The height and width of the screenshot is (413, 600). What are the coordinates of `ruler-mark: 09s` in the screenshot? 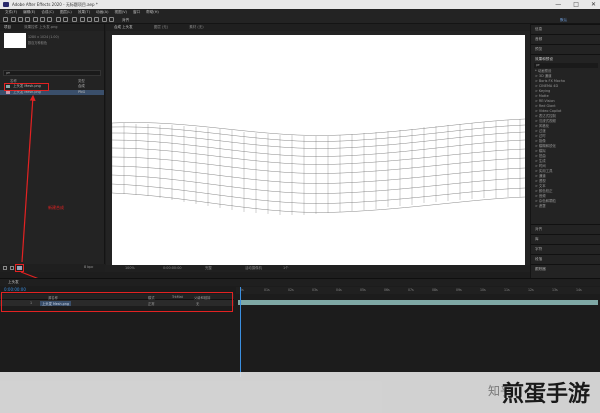 It's located at (459, 290).